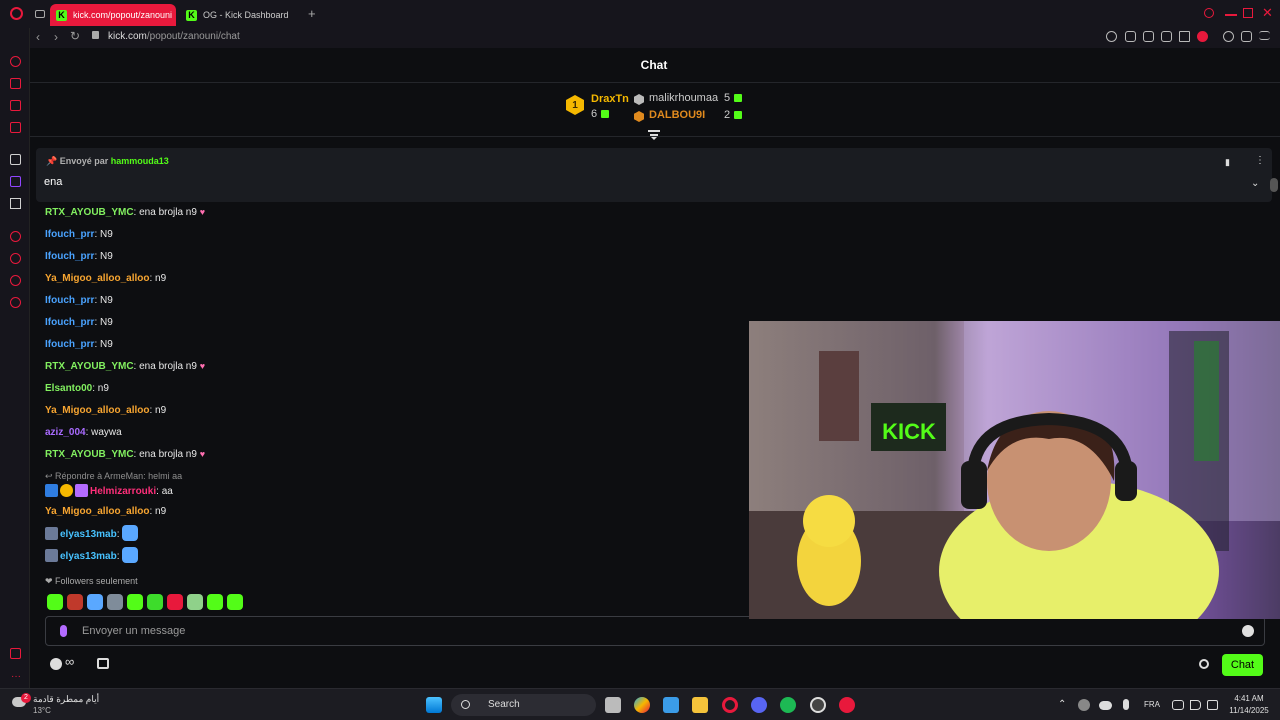 The width and height of the screenshot is (1280, 720). I want to click on taskbar-search: Search, so click(523, 705).